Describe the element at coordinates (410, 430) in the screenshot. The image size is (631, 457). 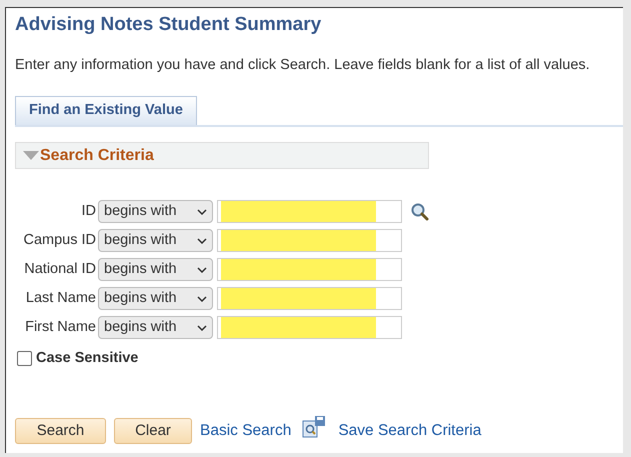
I see `link: Save Search Criteria` at that location.